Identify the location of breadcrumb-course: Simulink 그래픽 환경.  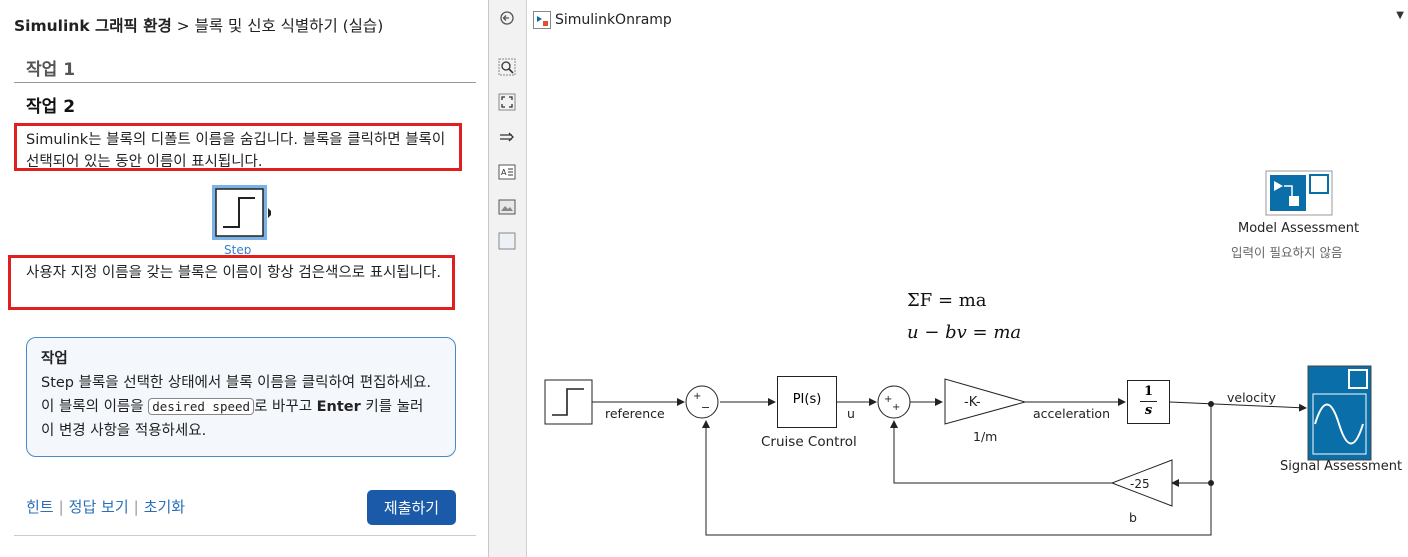
(93, 26).